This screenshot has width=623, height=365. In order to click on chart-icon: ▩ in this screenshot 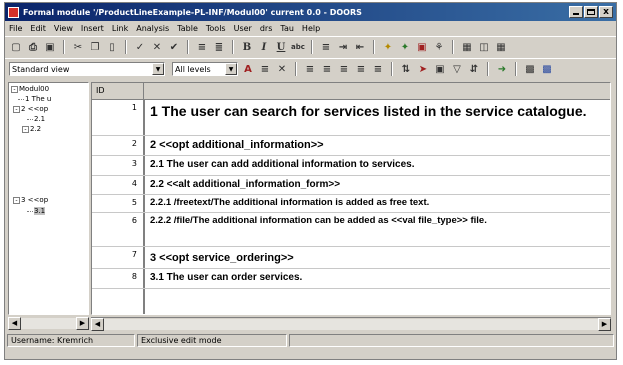, I will do `click(530, 69)`.